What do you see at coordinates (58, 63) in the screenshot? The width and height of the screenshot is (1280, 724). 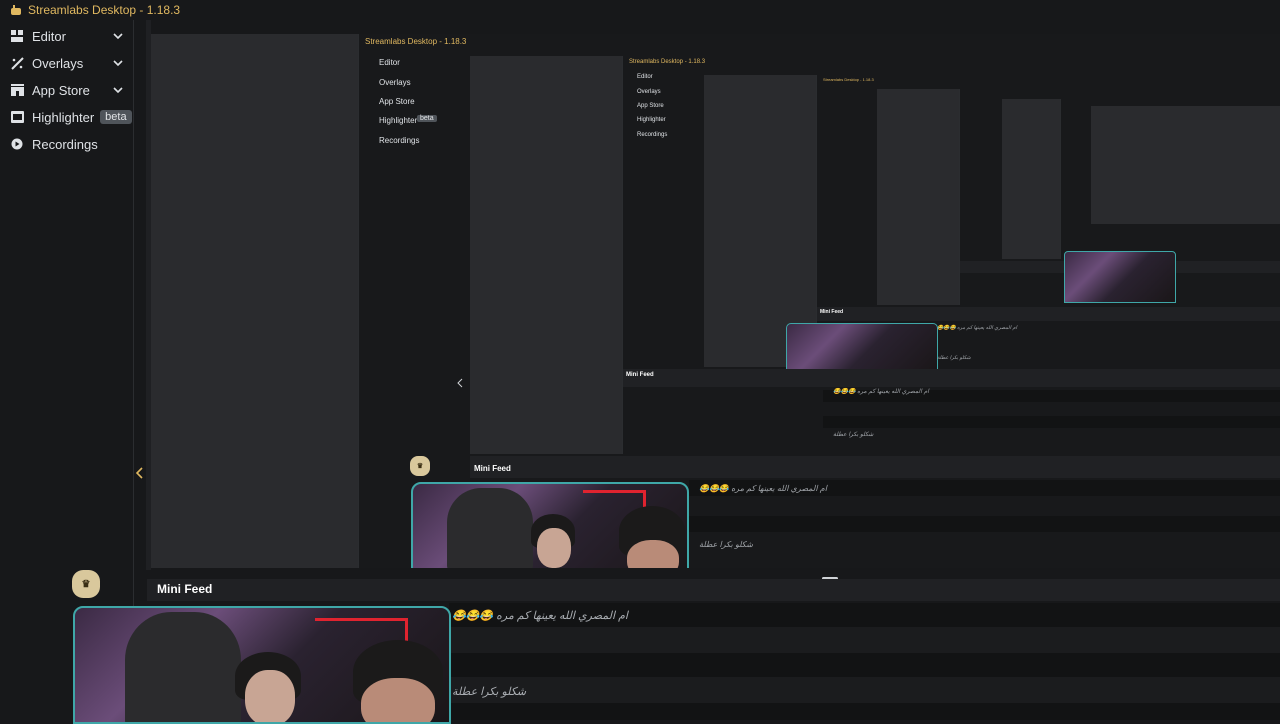 I see `sidebar-item-label: Overlays` at bounding box center [58, 63].